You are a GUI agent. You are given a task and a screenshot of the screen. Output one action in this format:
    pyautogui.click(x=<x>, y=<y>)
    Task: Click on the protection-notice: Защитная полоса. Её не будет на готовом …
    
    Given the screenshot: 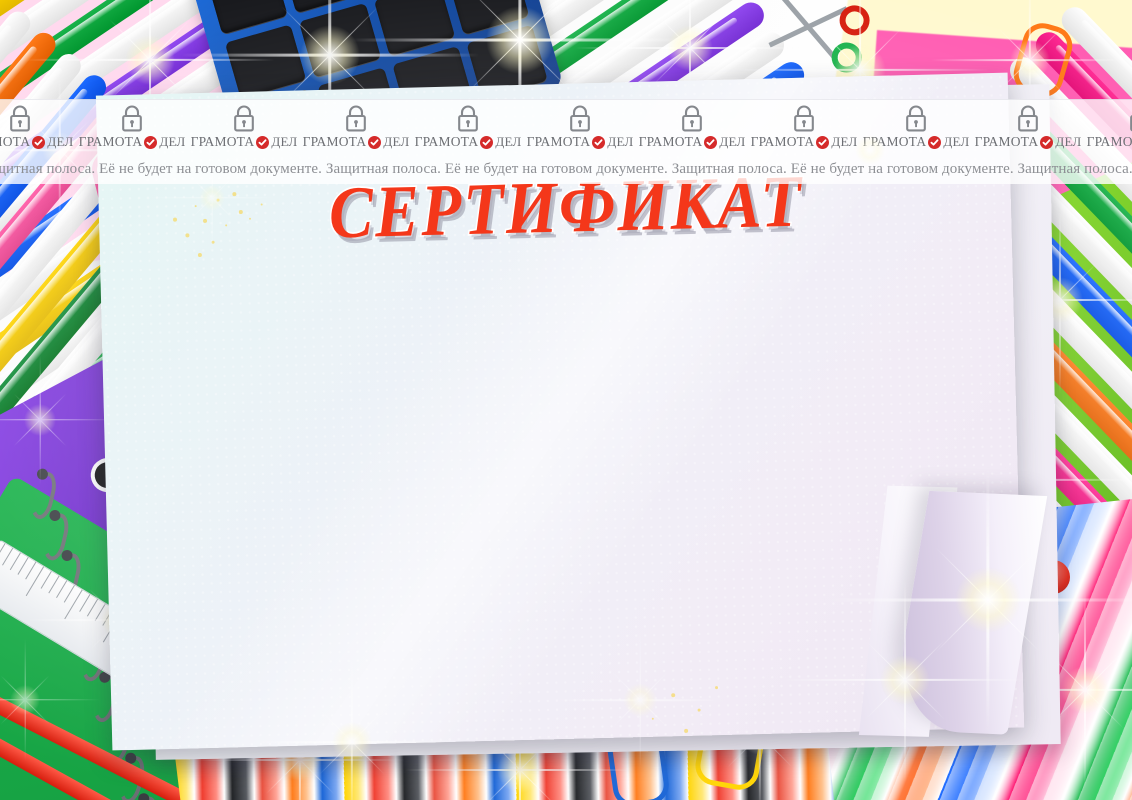 What is the action you would take?
    pyautogui.click(x=566, y=169)
    